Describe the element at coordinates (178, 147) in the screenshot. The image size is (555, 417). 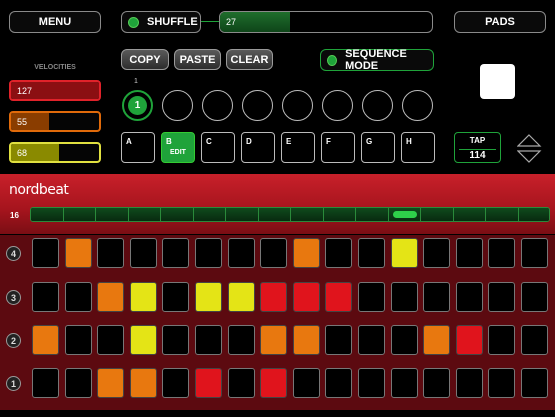
I see `pattern-b: B EDIT` at that location.